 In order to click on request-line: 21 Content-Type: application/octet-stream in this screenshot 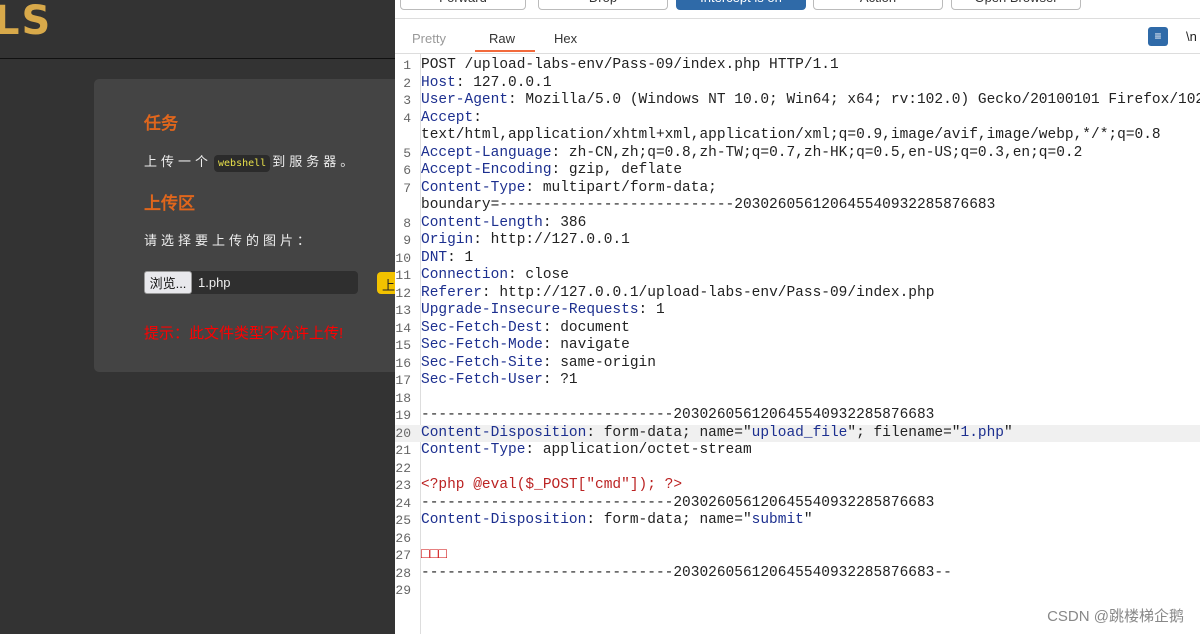, I will do `click(797, 451)`.